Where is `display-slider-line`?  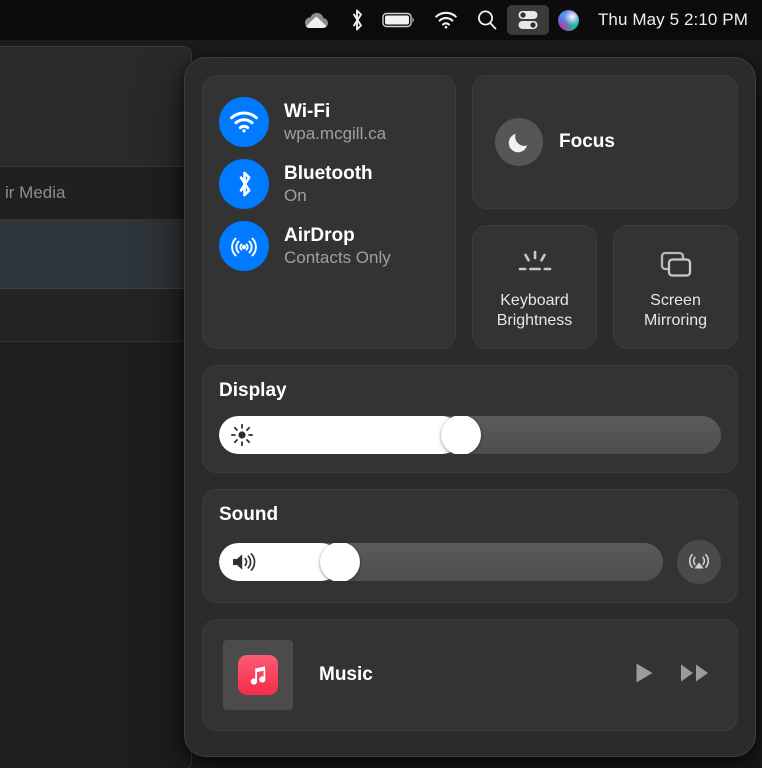 display-slider-line is located at coordinates (470, 435).